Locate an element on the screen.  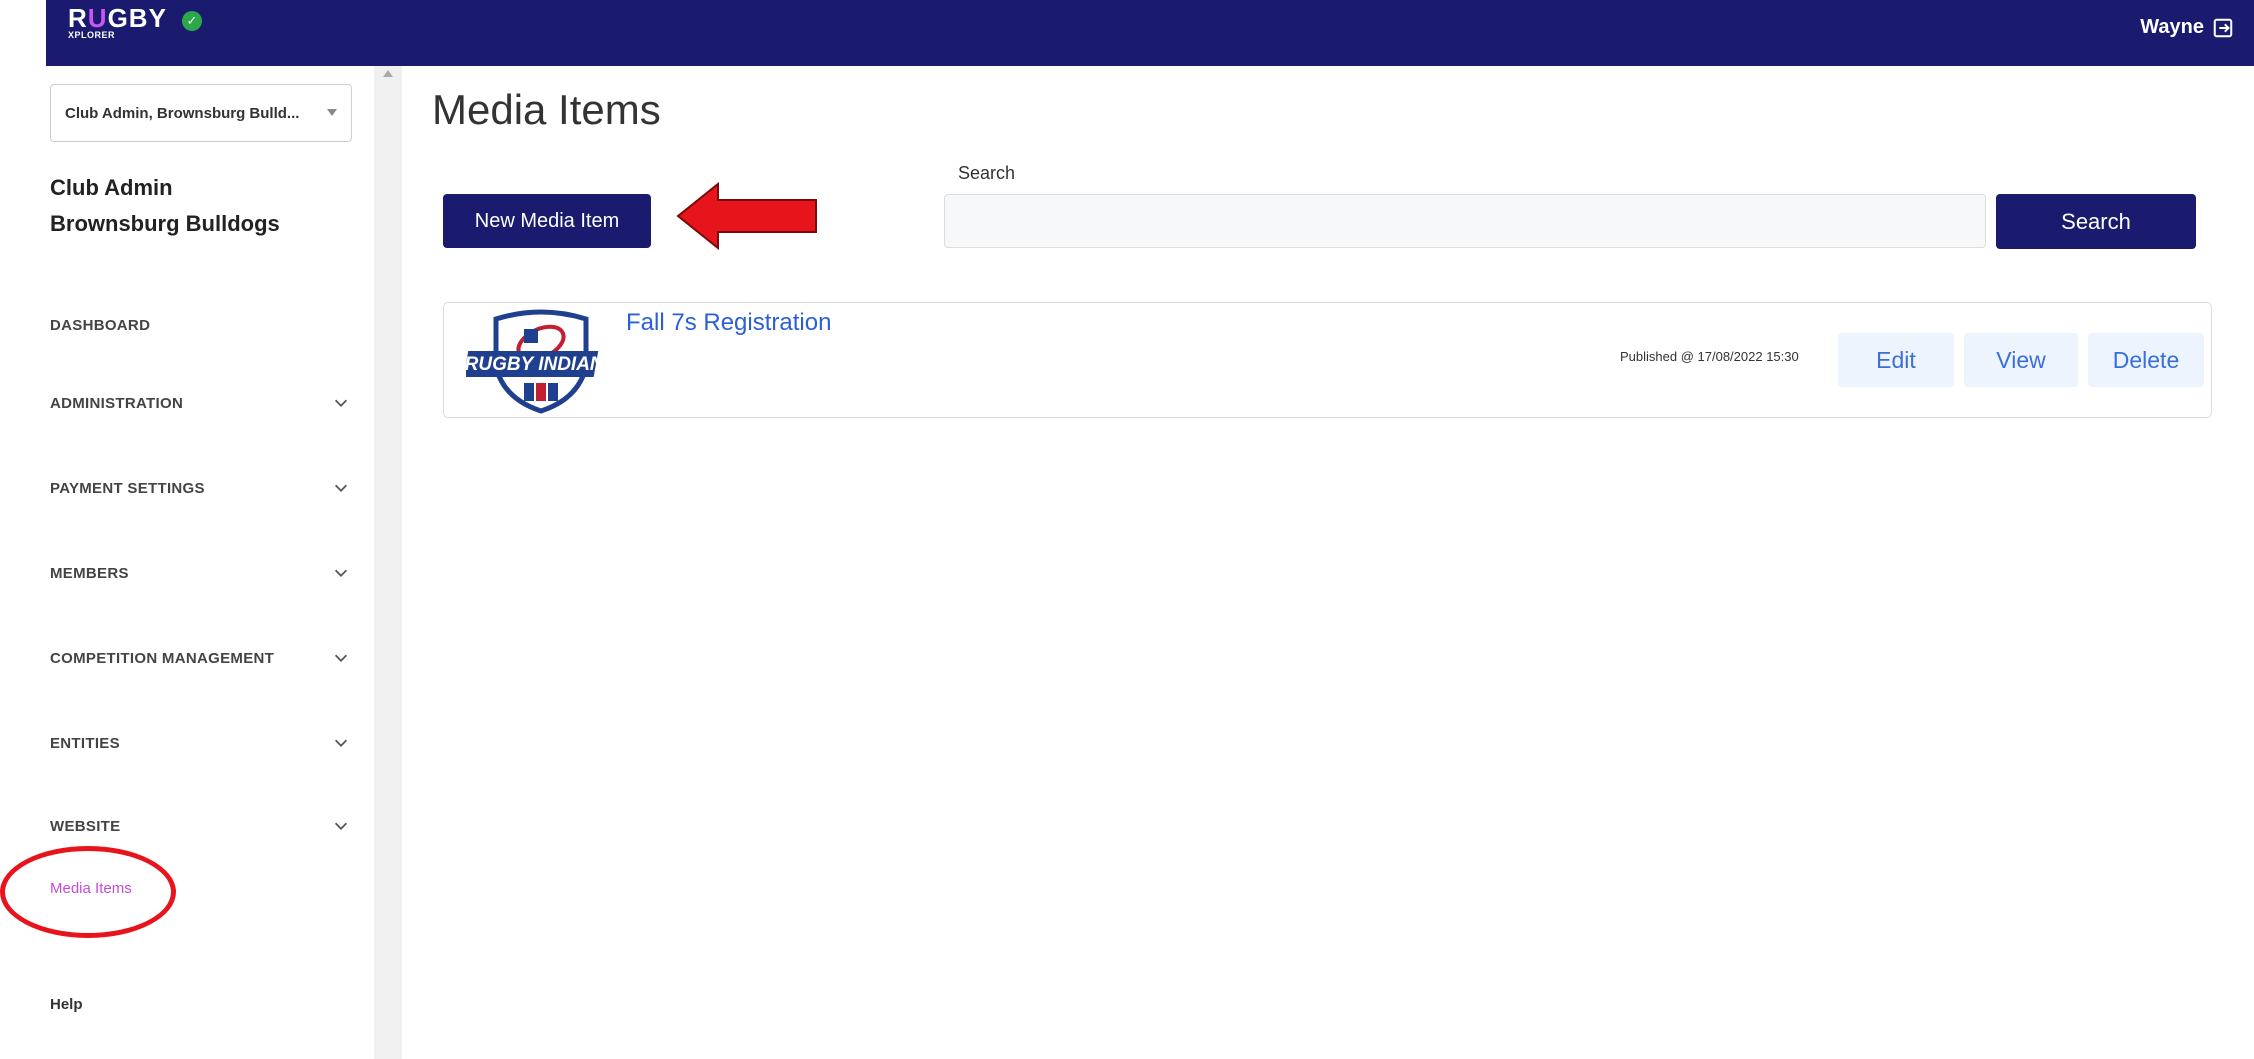
nav-label: WEBSITE is located at coordinates (85, 826).